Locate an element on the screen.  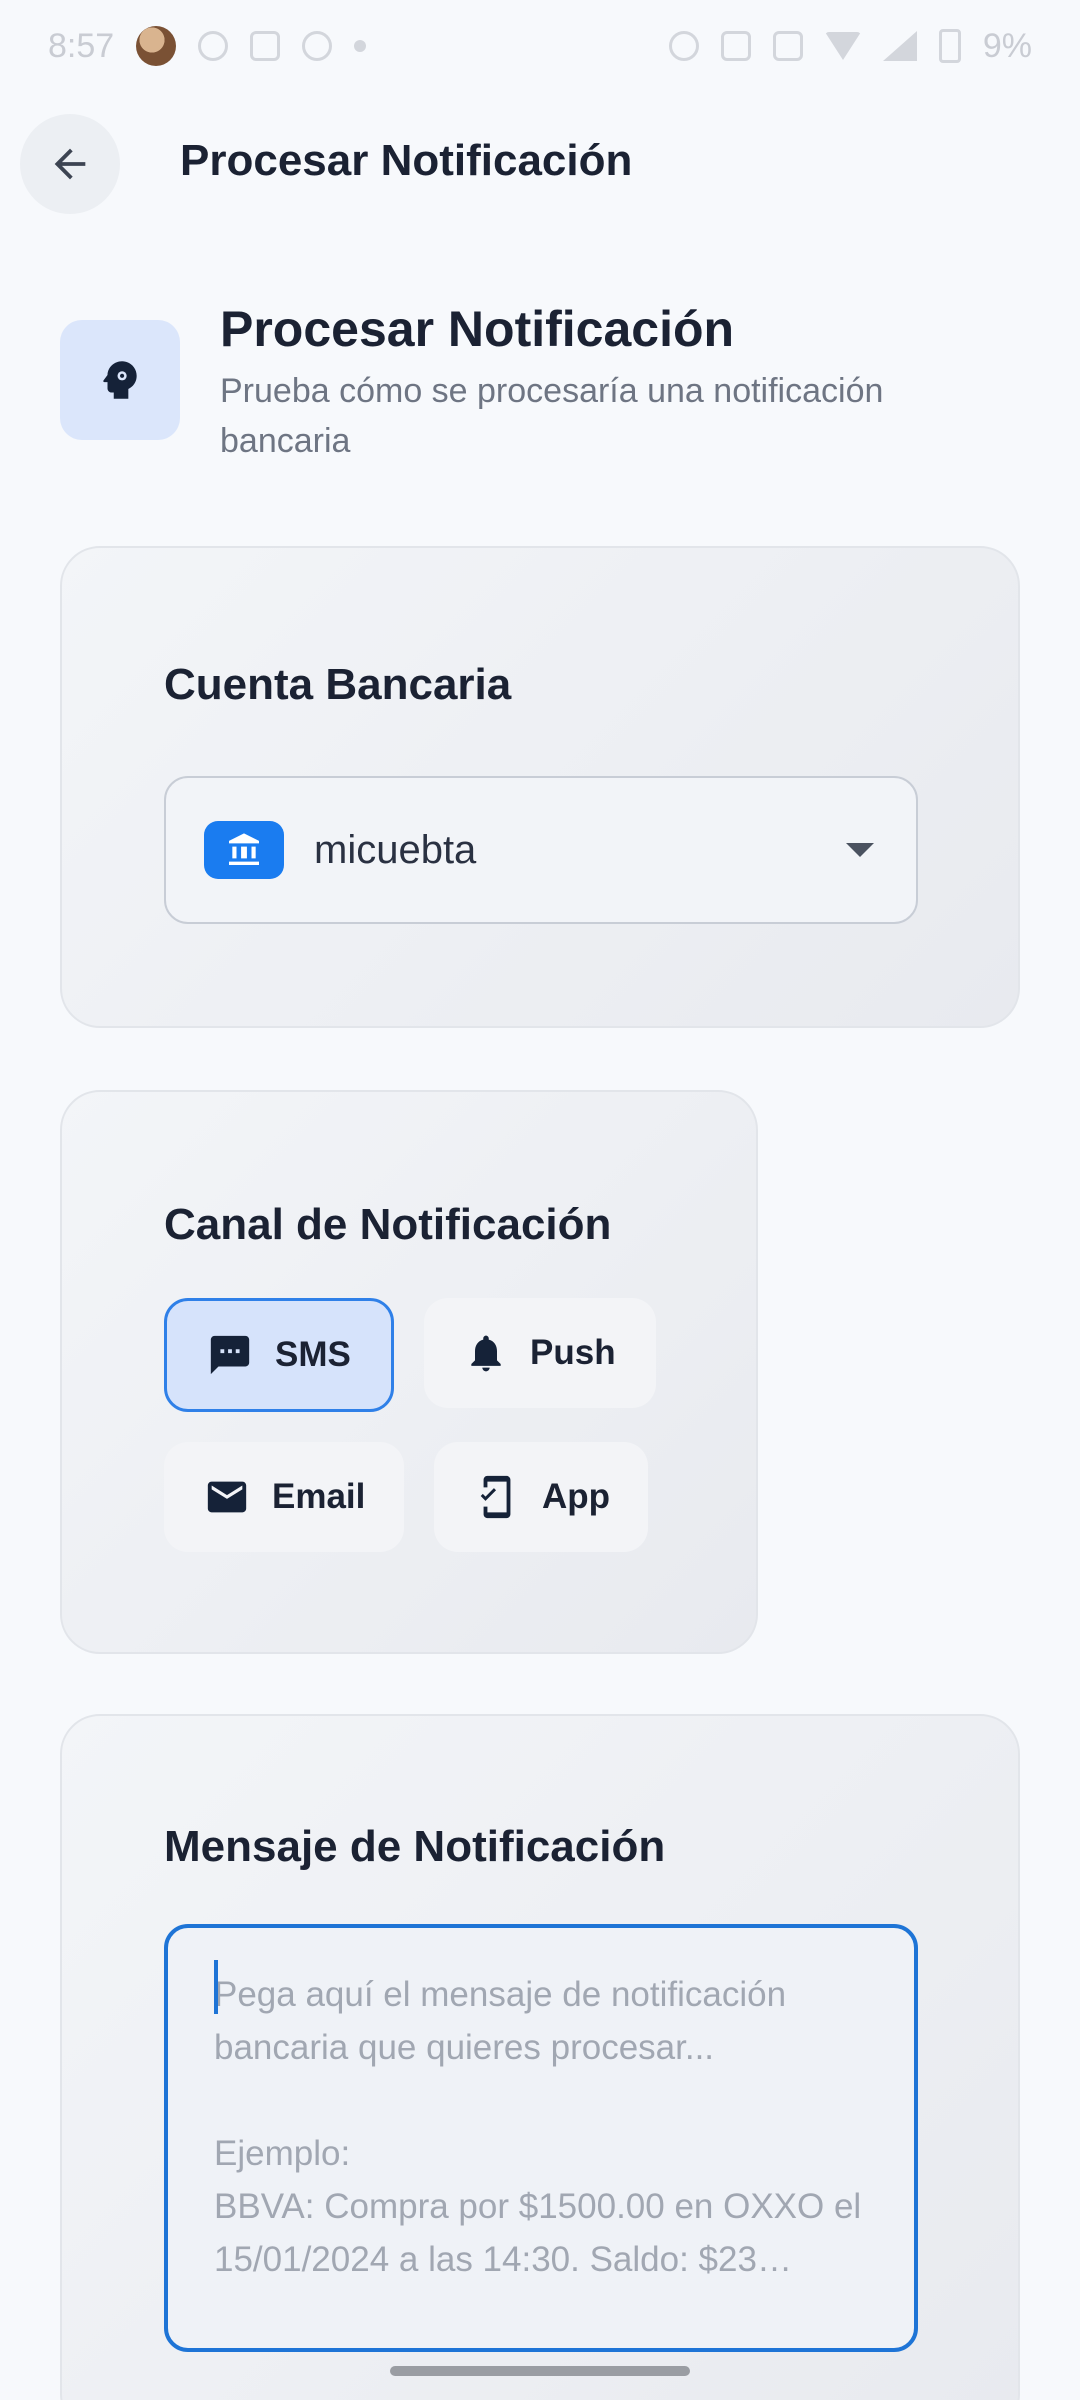
text-cursor is located at coordinates (216, 1987).